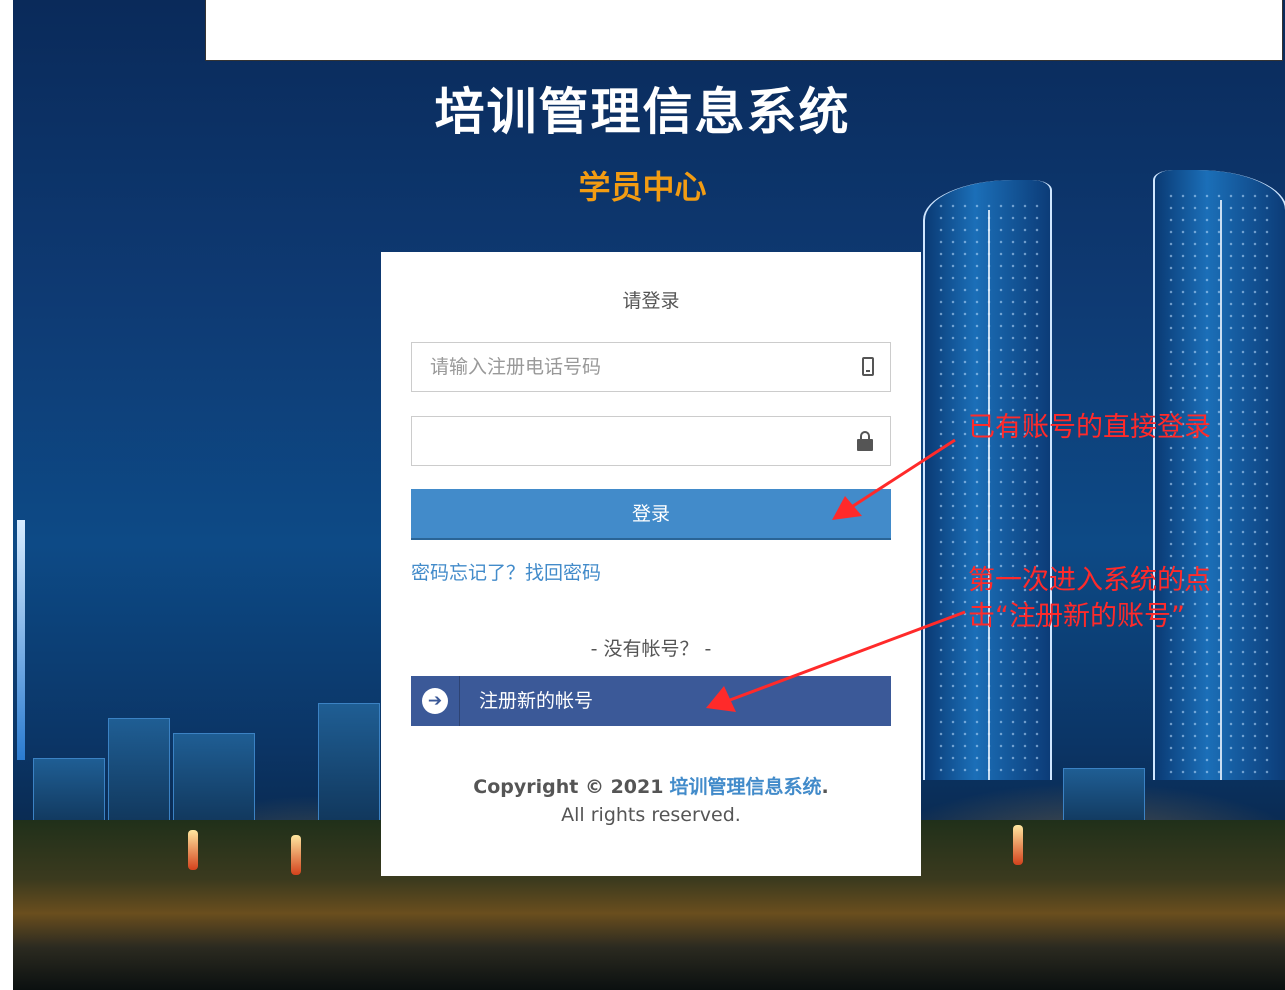  What do you see at coordinates (836, 661) in the screenshot?
I see `arrow-to-register` at bounding box center [836, 661].